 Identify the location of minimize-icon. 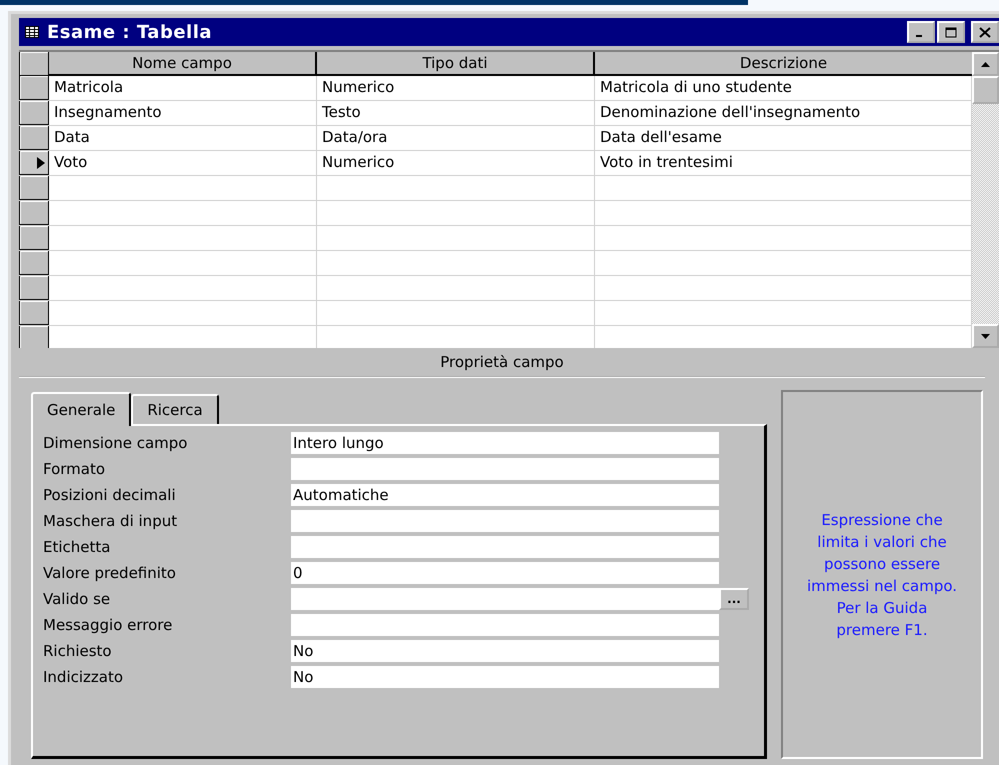
(919, 36).